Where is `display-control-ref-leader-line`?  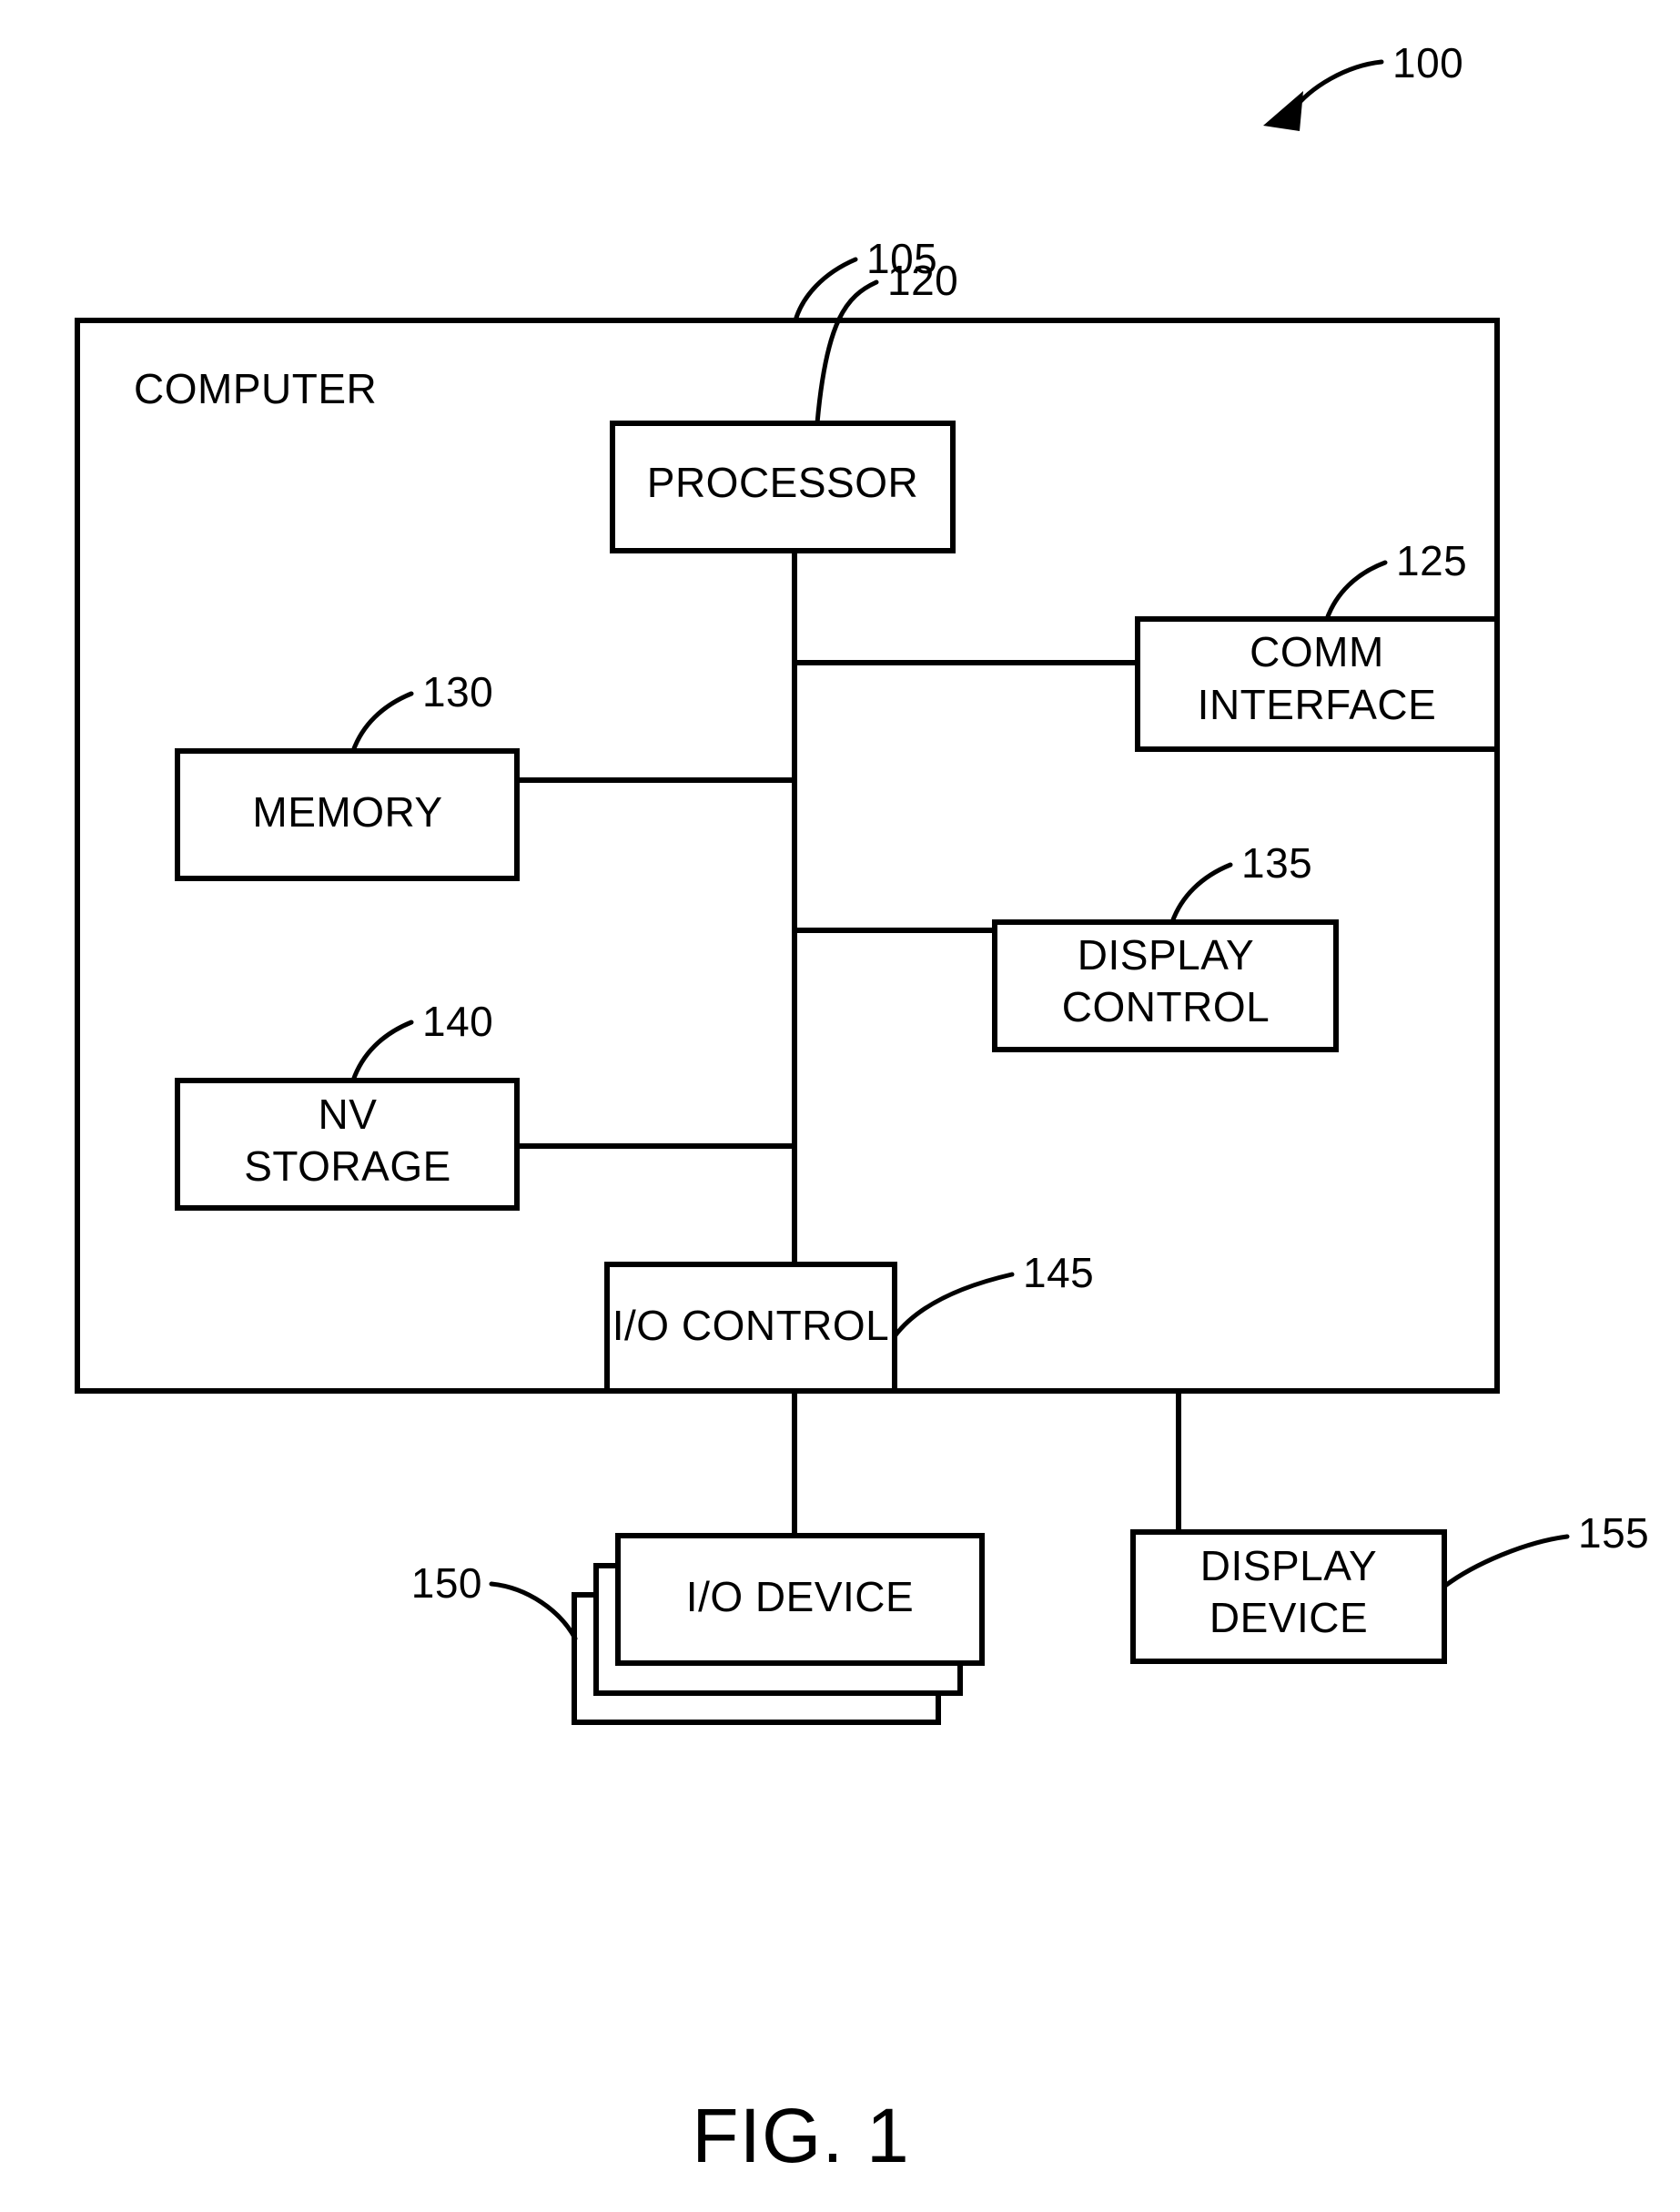 display-control-ref-leader-line is located at coordinates (1201, 893).